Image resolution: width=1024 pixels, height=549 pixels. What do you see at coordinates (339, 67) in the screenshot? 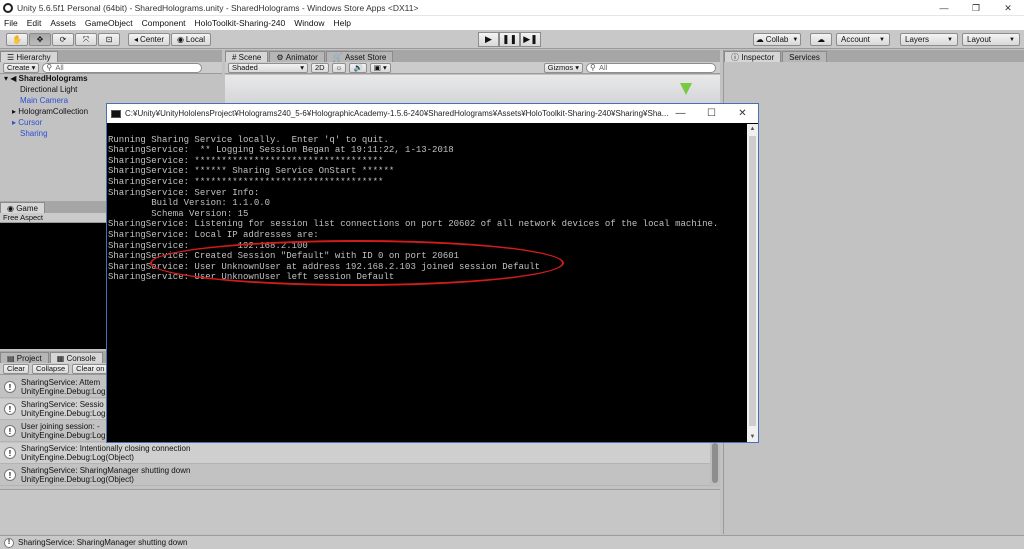
I see `lighting-icon: ☼` at bounding box center [339, 67].